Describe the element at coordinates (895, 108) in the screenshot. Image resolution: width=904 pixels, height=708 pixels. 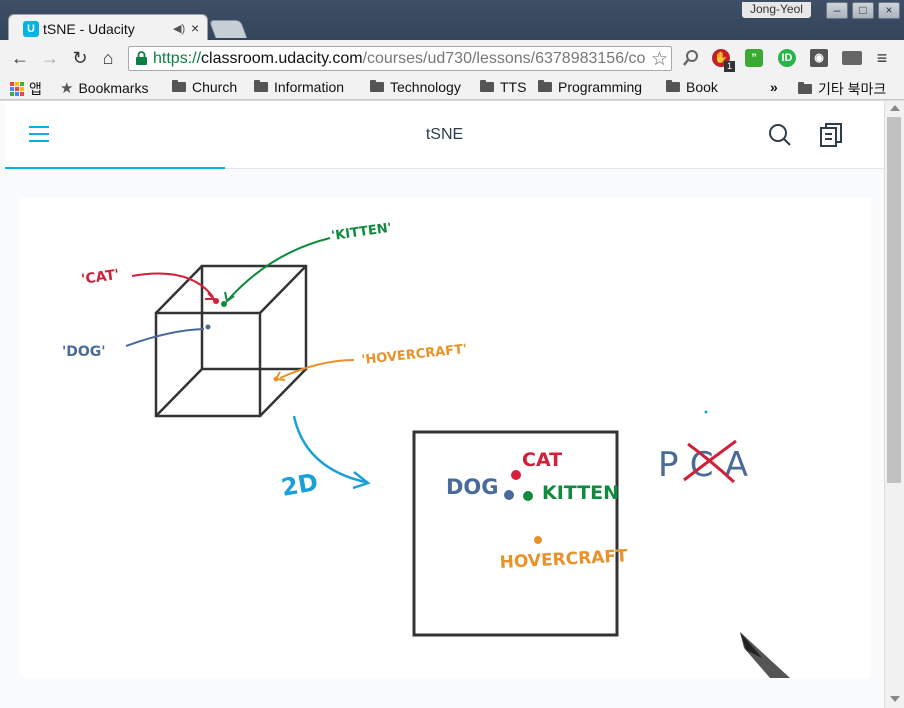
I see `scroll-up-arrow-icon` at that location.